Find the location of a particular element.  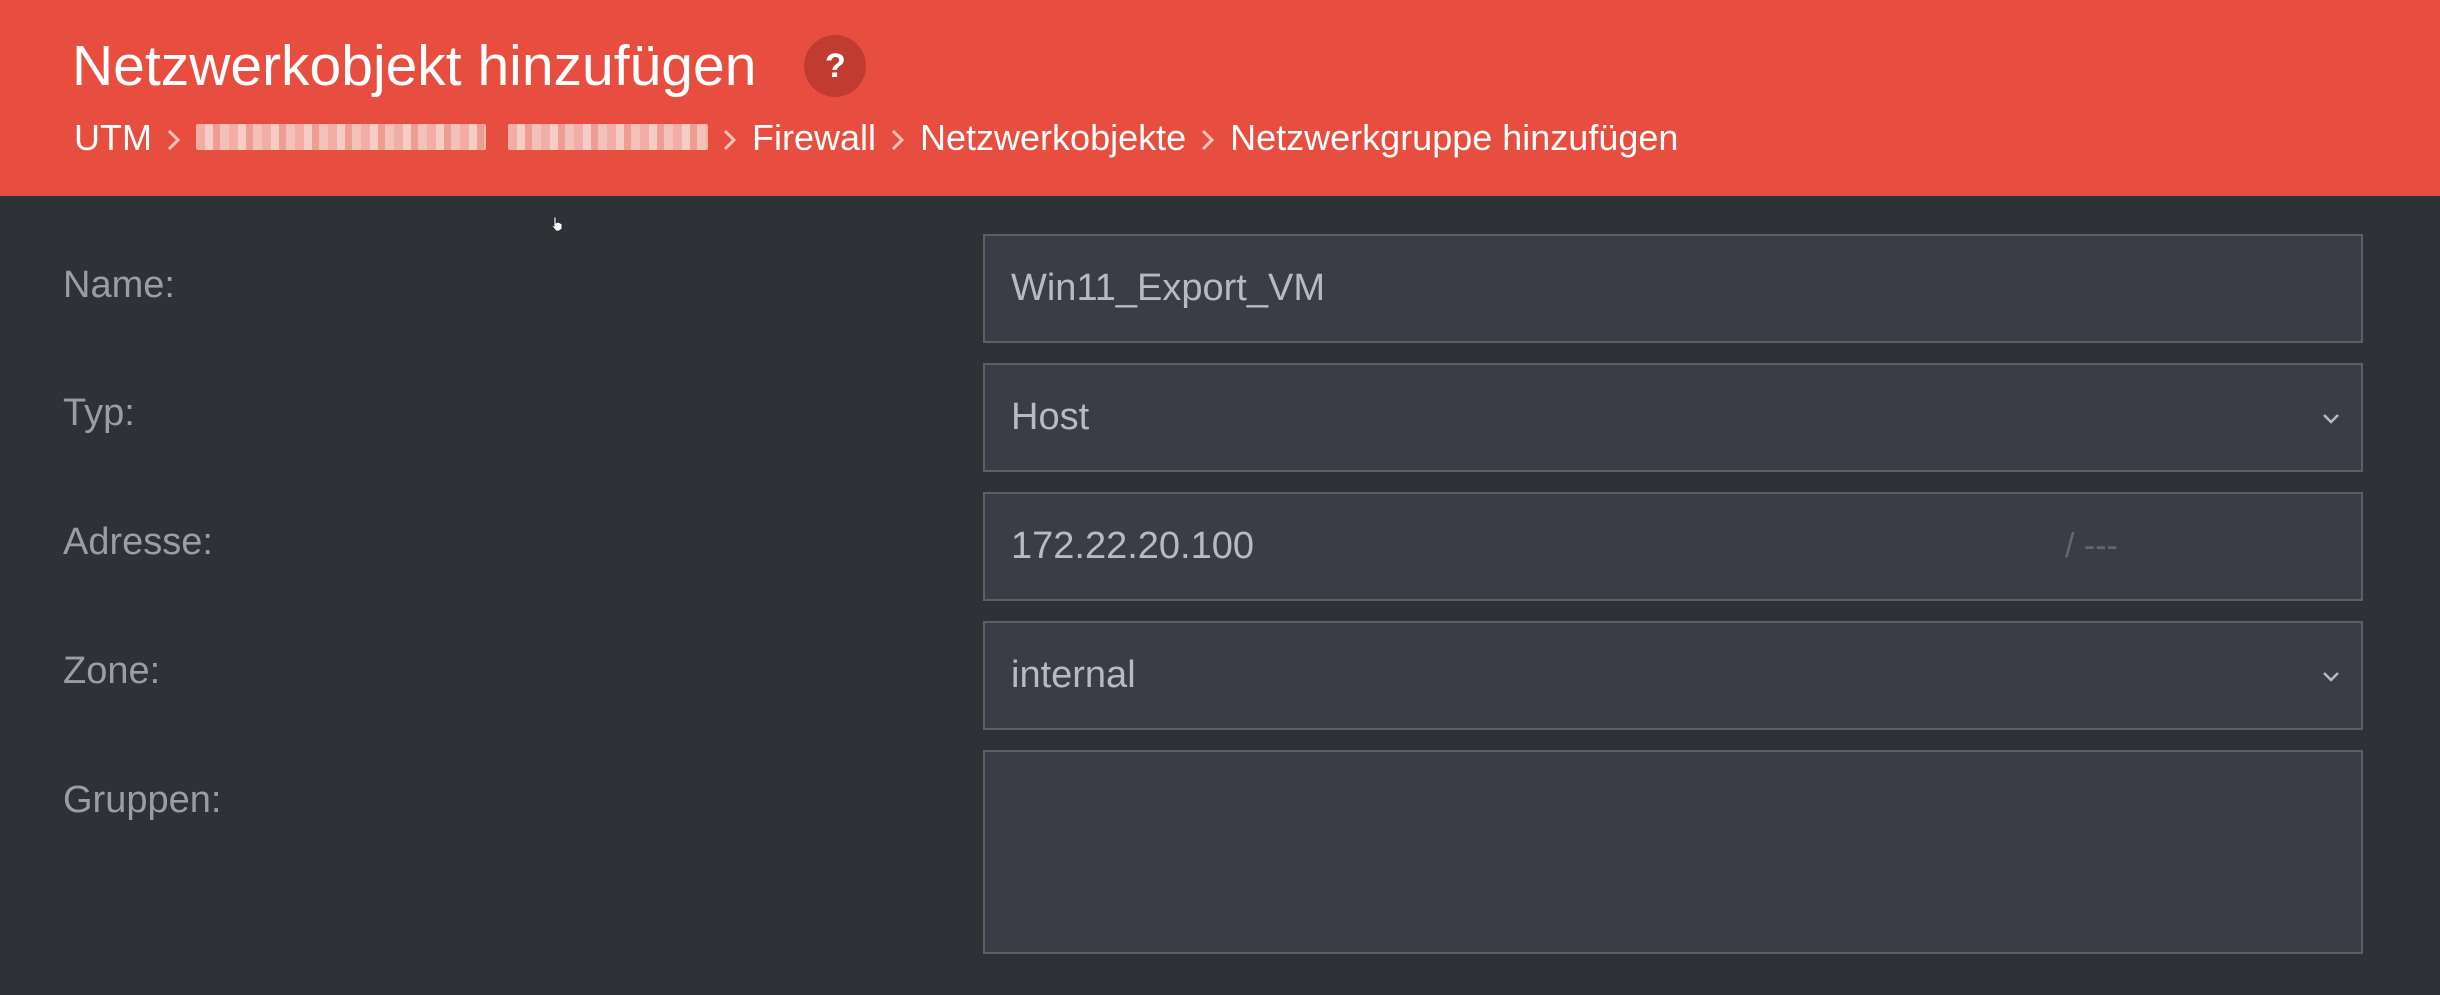

zone-label: Zone: is located at coordinates (112, 671).